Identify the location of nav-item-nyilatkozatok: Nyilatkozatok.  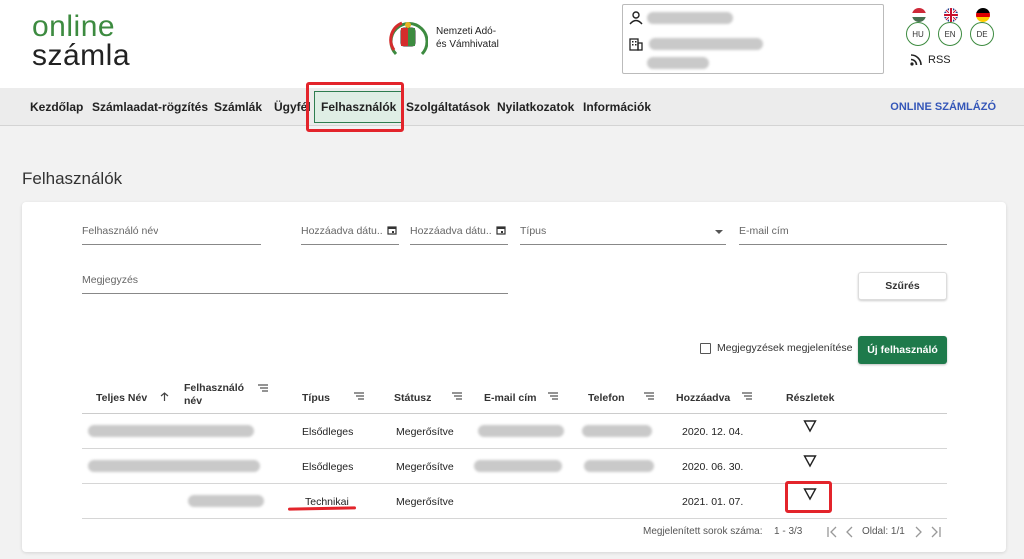
(535, 107).